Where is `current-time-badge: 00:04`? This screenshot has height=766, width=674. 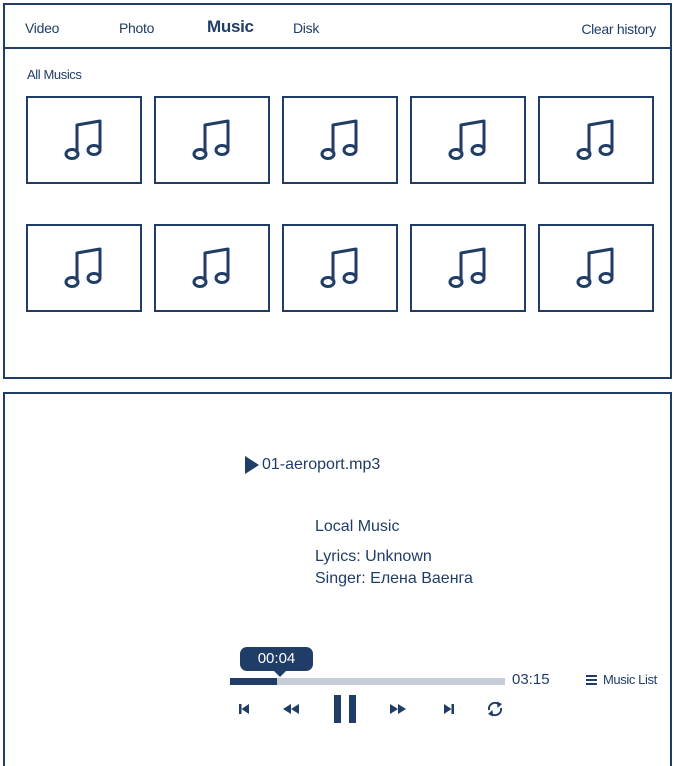 current-time-badge: 00:04 is located at coordinates (276, 662).